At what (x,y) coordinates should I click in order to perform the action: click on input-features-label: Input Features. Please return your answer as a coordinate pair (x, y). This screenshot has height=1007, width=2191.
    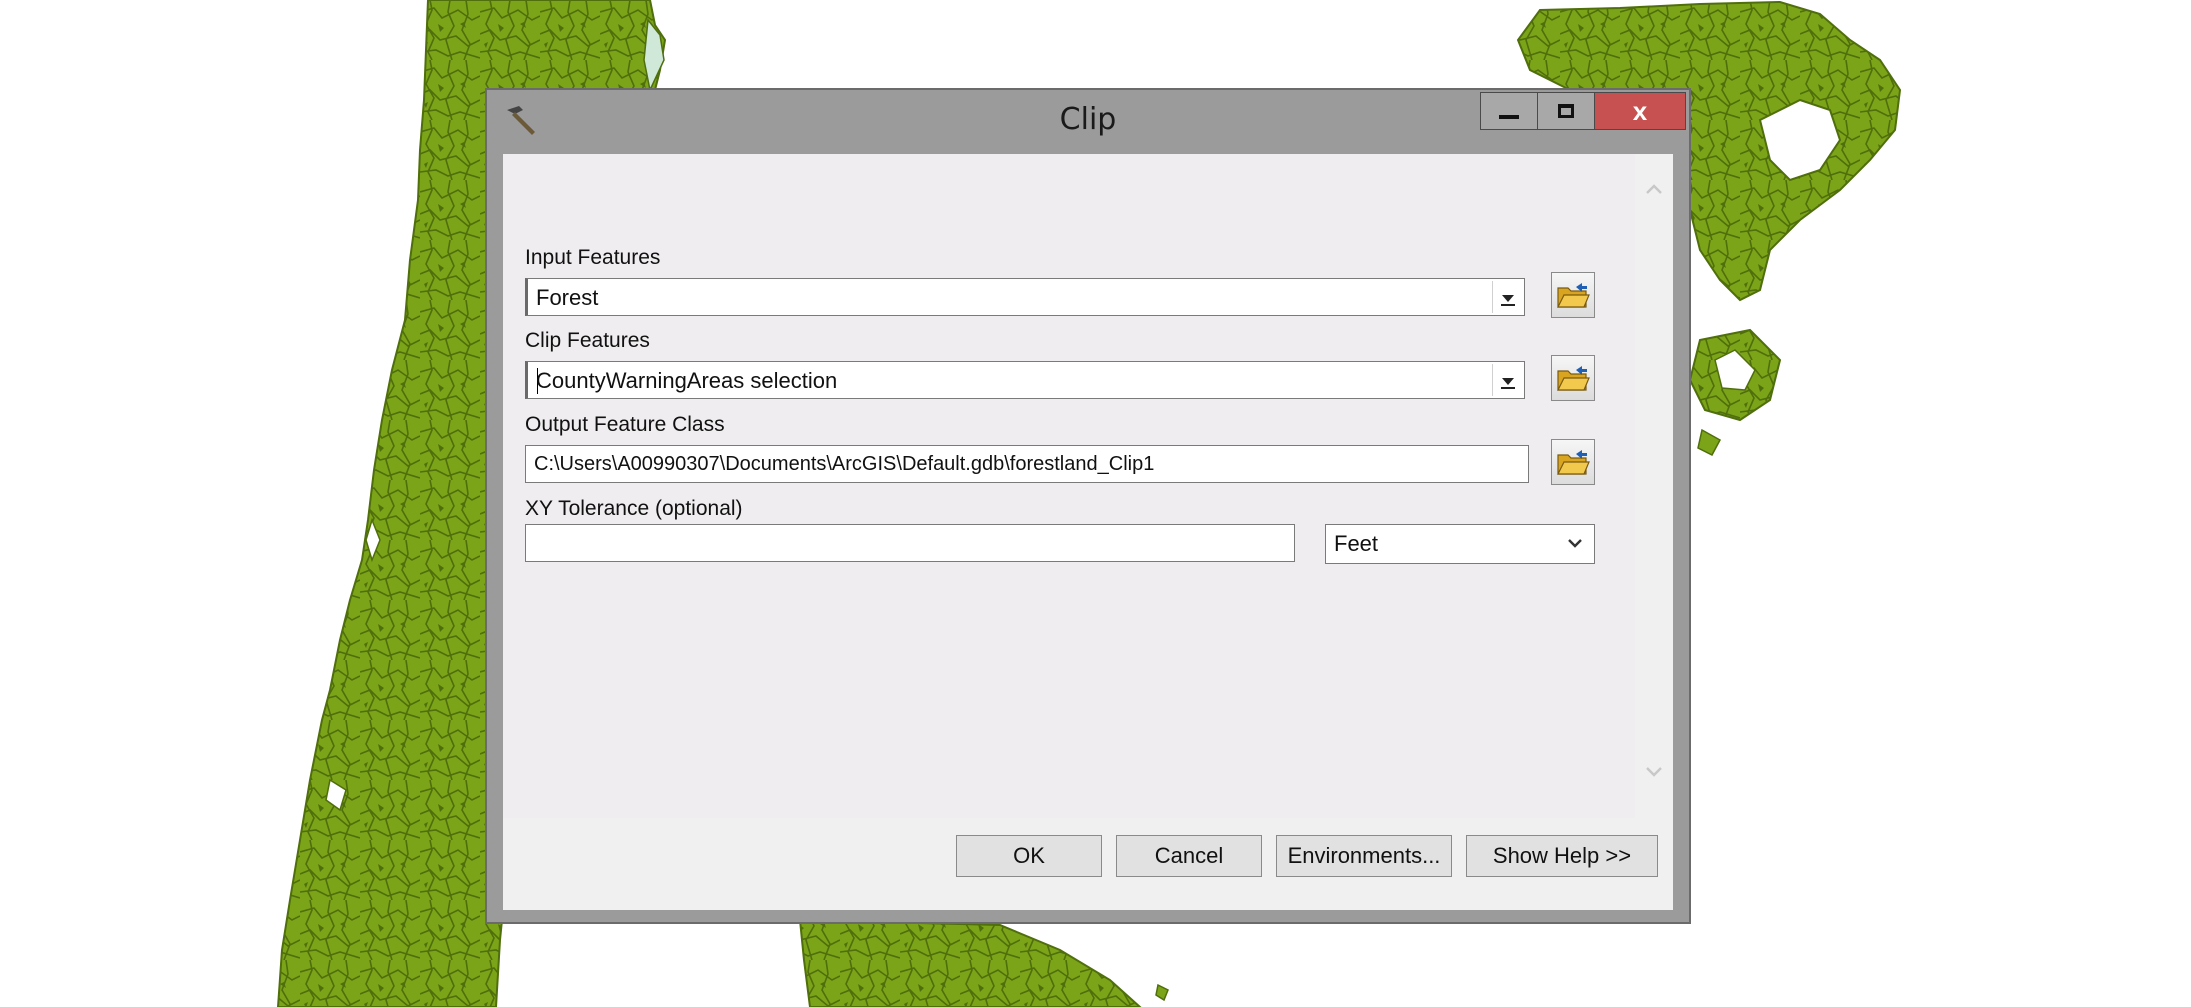
    Looking at the image, I should click on (593, 257).